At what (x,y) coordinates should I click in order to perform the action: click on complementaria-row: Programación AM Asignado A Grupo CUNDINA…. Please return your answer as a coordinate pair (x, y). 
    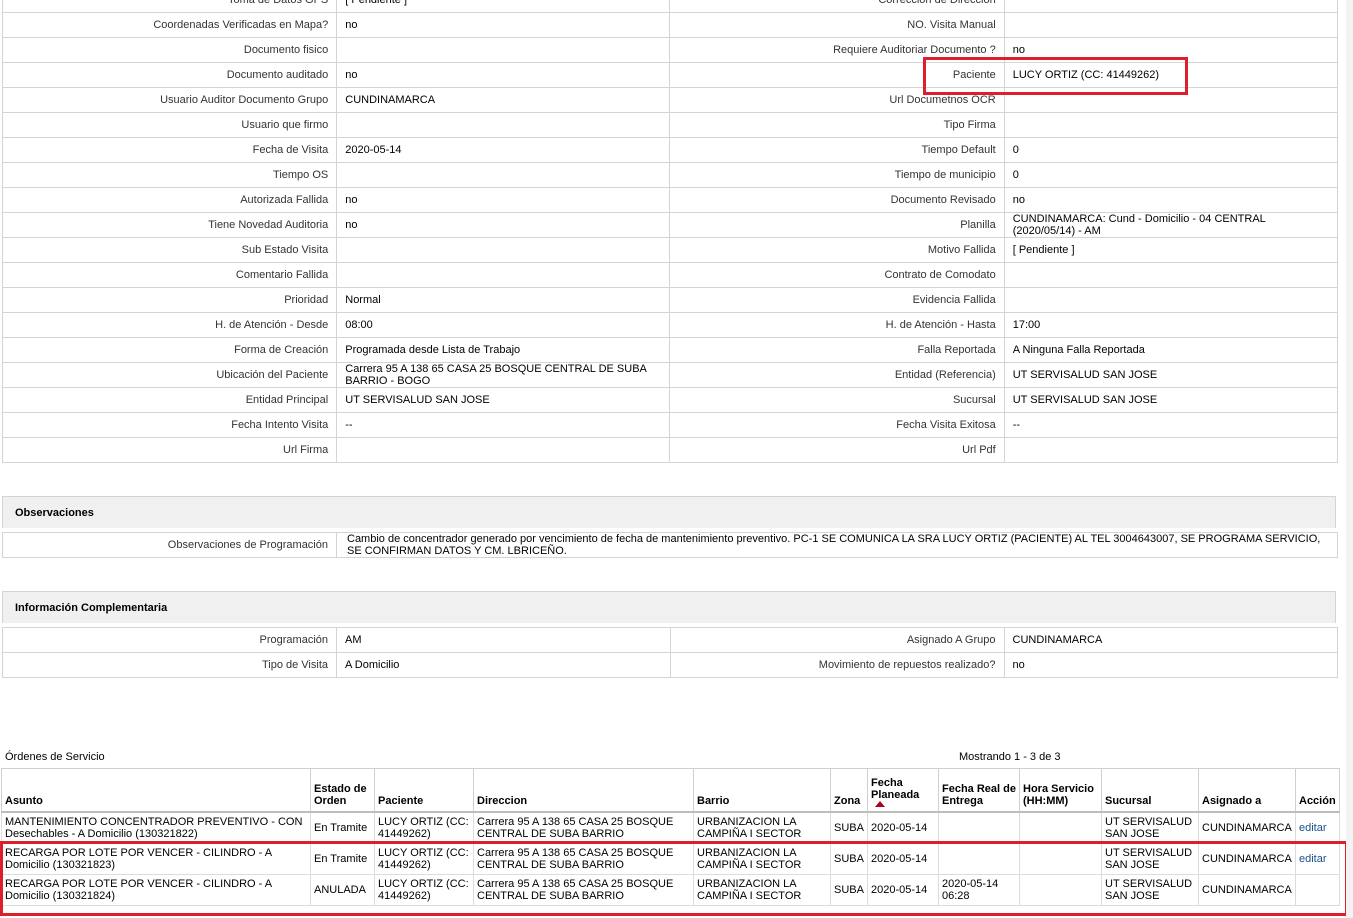
    Looking at the image, I should click on (670, 640).